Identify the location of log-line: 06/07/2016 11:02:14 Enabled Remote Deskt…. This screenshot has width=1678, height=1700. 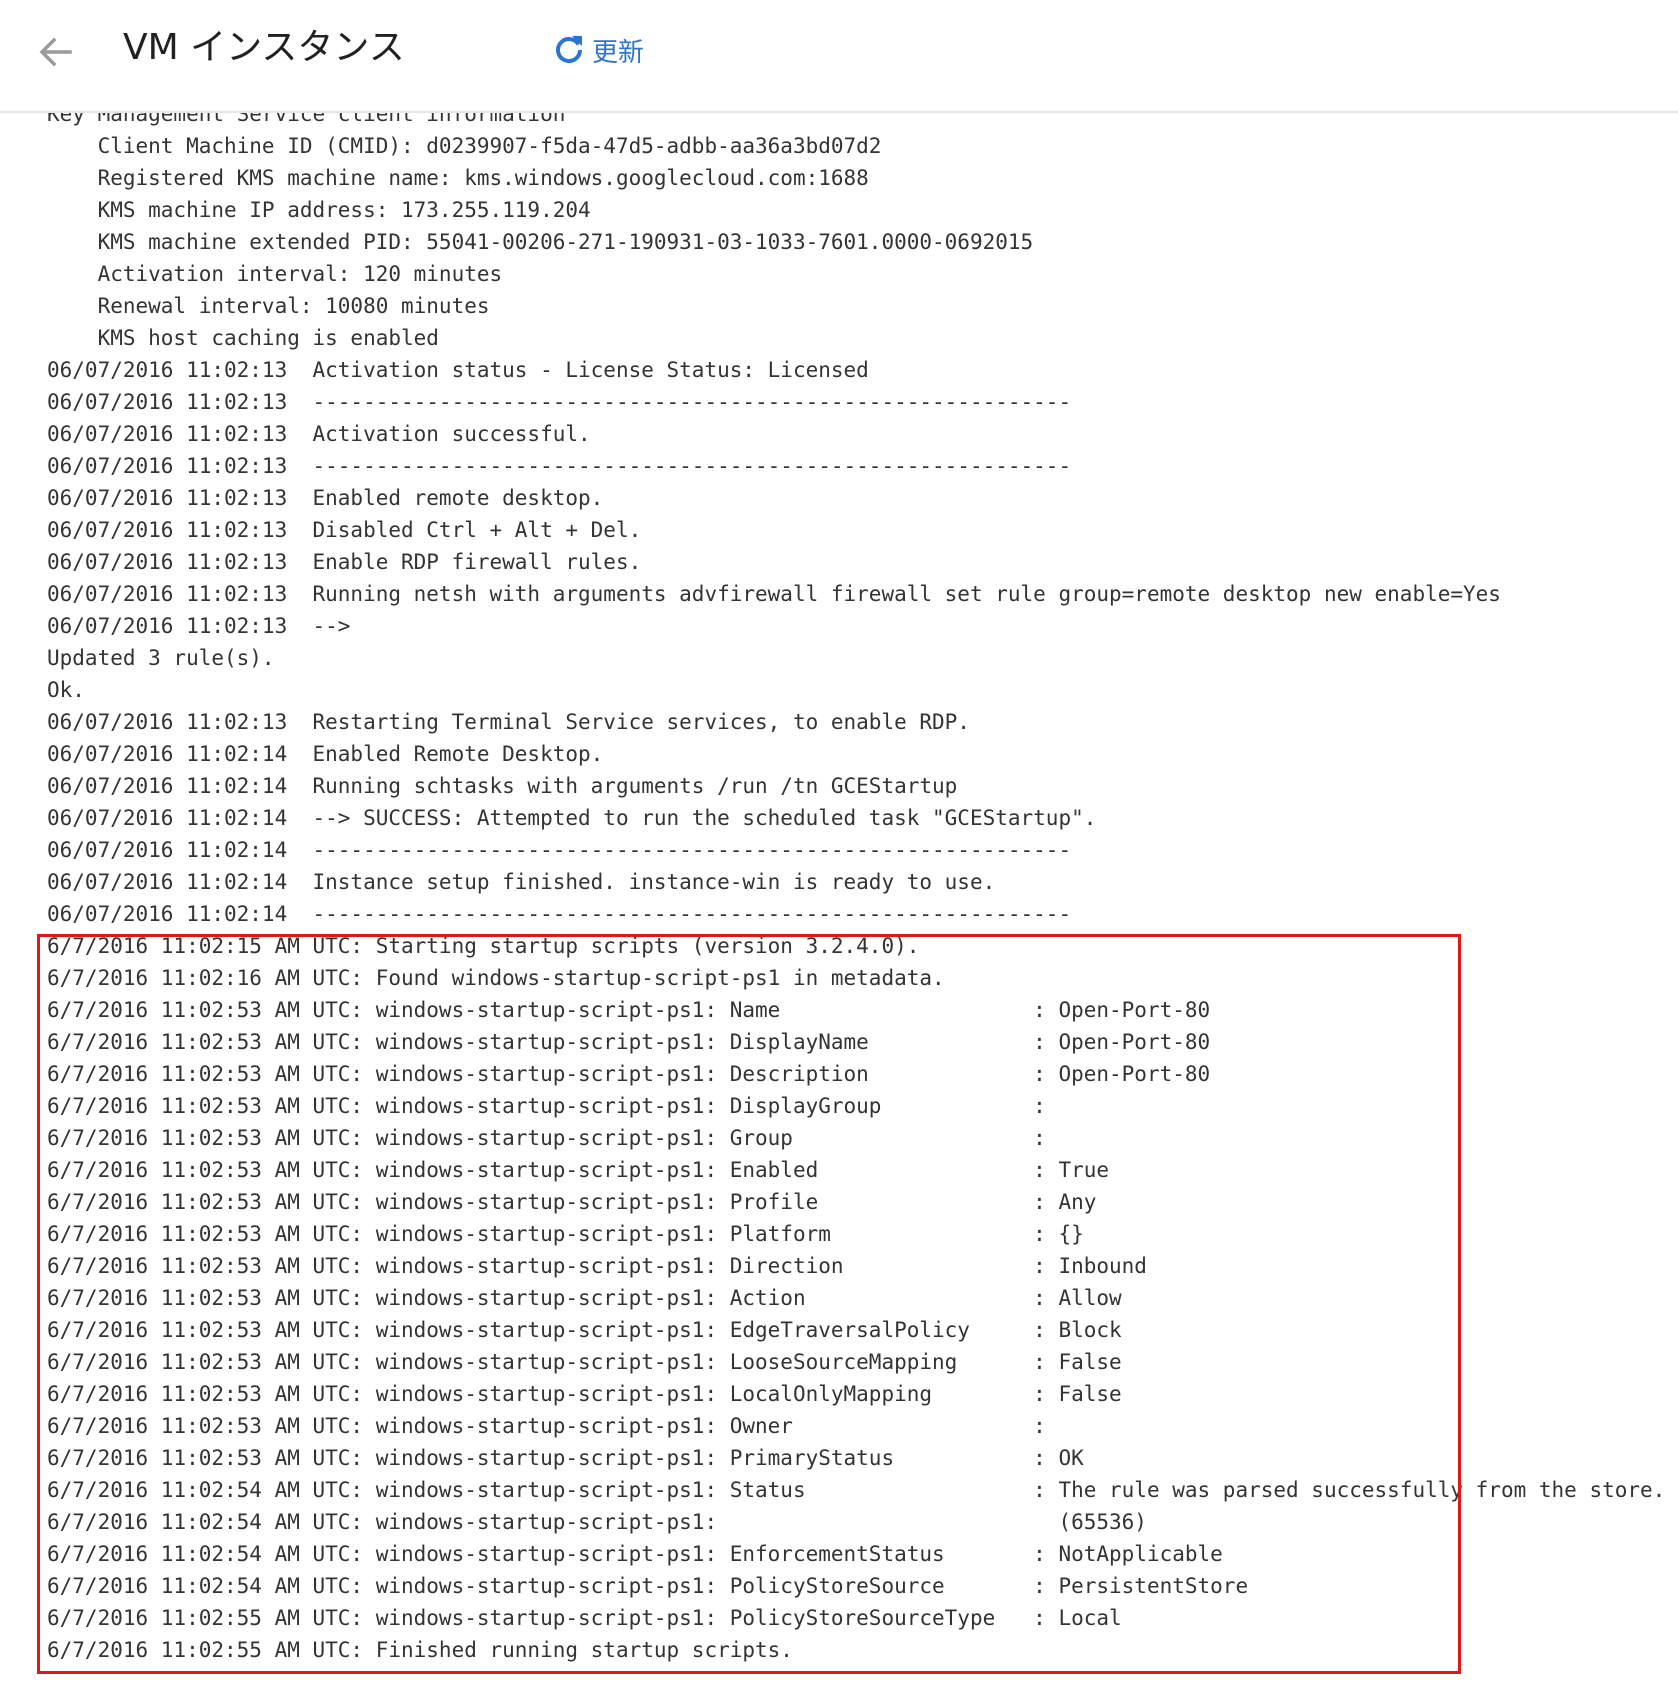
(325, 754).